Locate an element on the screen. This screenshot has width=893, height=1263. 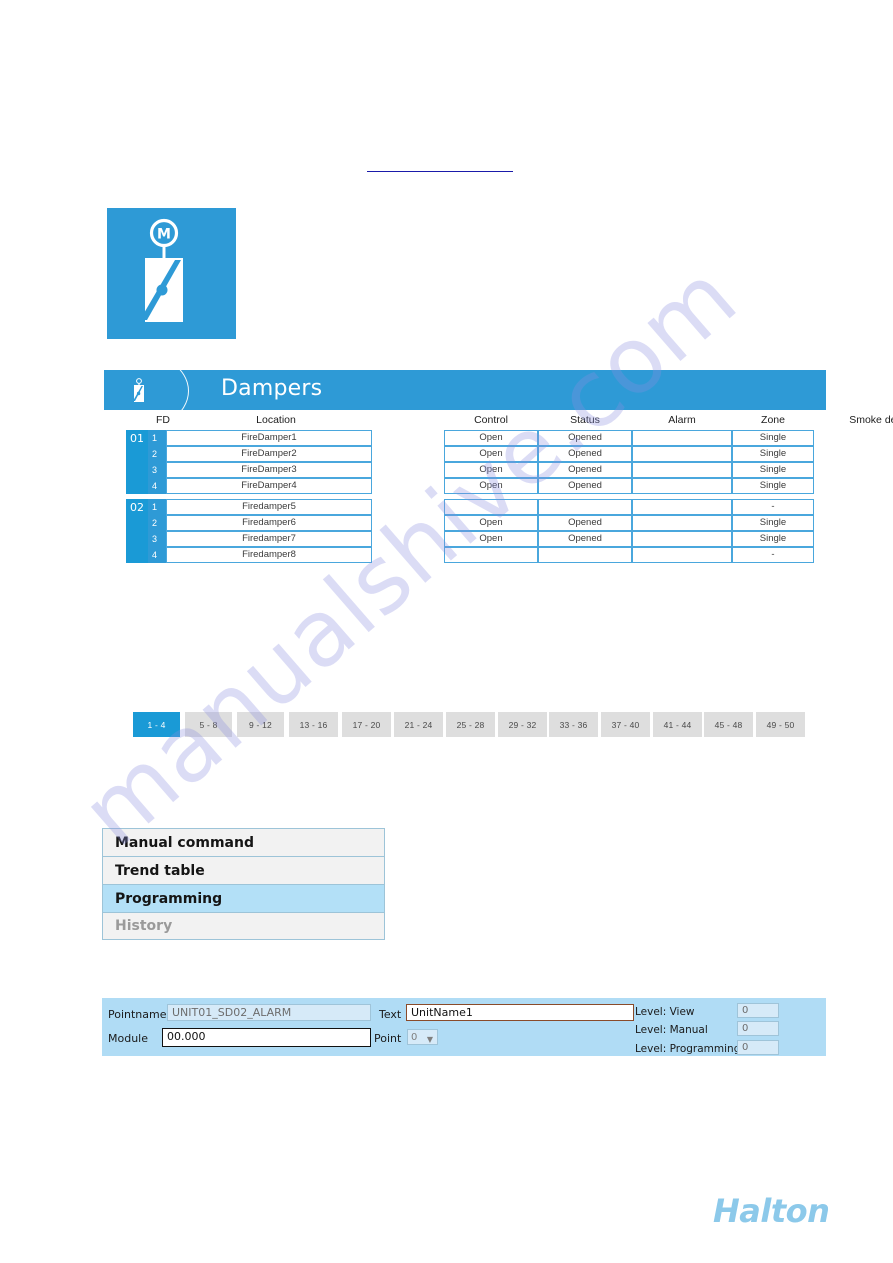
table-row: 1 Firedamper5 - is located at coordinates (465, 507).